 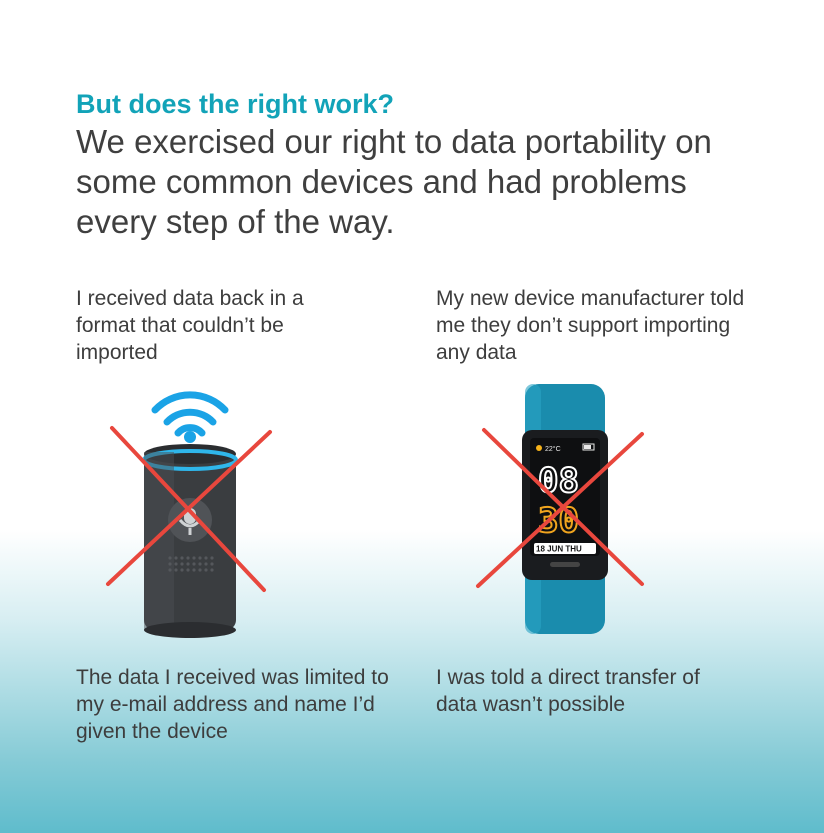 What do you see at coordinates (190, 417) in the screenshot?
I see `wifi-icon` at bounding box center [190, 417].